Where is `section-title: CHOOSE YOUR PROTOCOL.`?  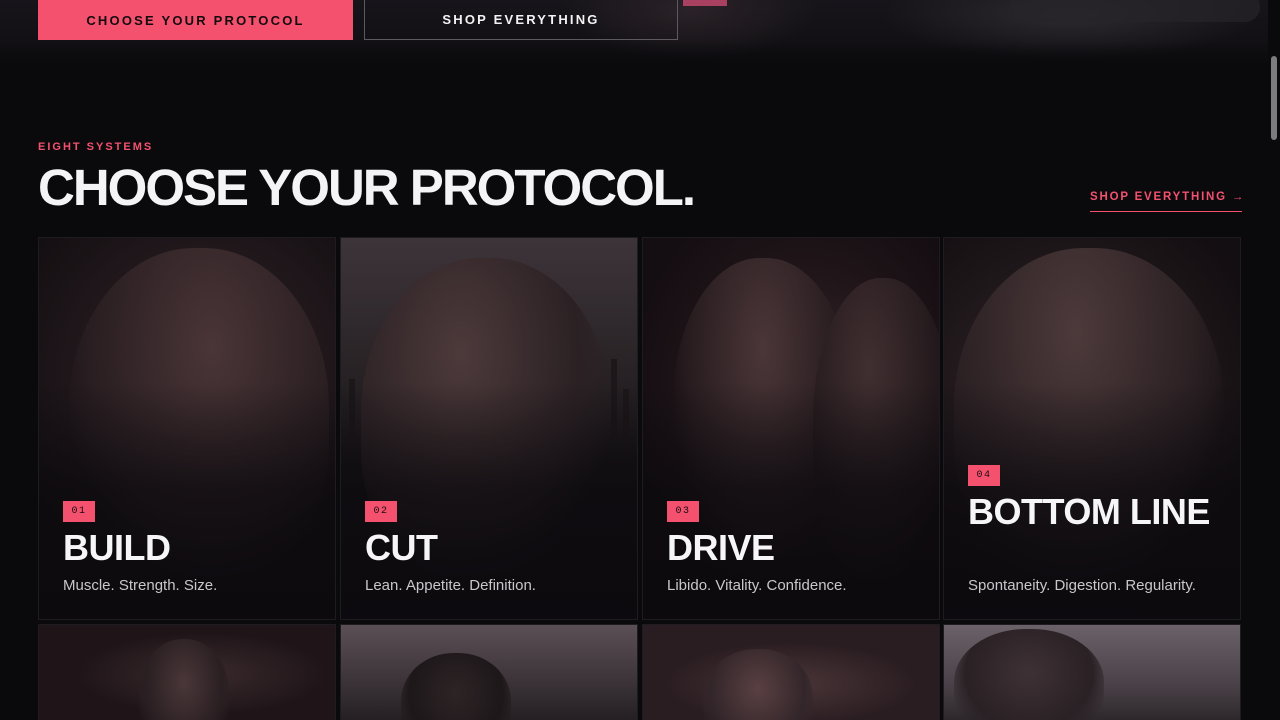
section-title: CHOOSE YOUR PROTOCOL. is located at coordinates (367, 187).